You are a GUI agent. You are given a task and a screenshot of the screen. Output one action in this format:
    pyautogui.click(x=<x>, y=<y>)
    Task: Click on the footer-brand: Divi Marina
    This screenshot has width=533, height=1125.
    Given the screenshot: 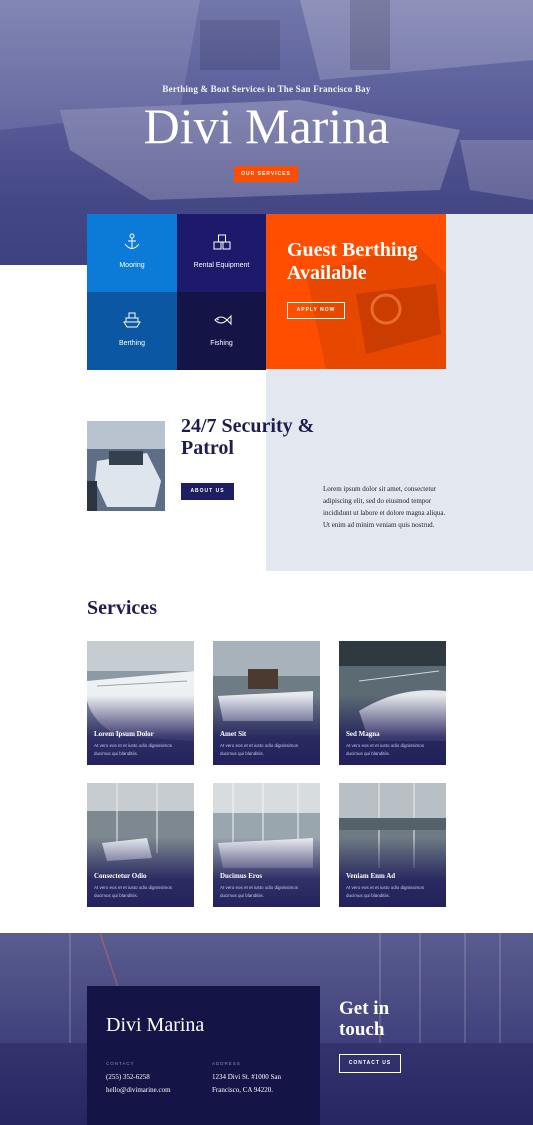 What is the action you would take?
    pyautogui.click(x=155, y=1025)
    